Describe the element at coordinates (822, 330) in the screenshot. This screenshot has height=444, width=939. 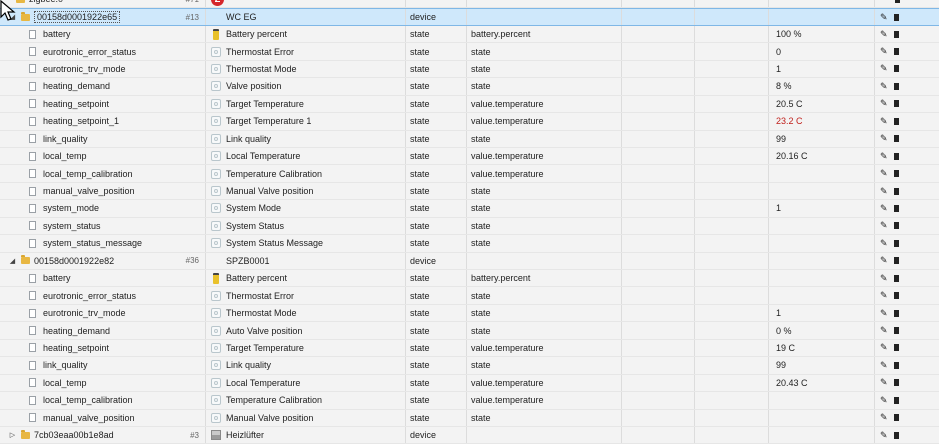
I see `value-cell: 0 %` at that location.